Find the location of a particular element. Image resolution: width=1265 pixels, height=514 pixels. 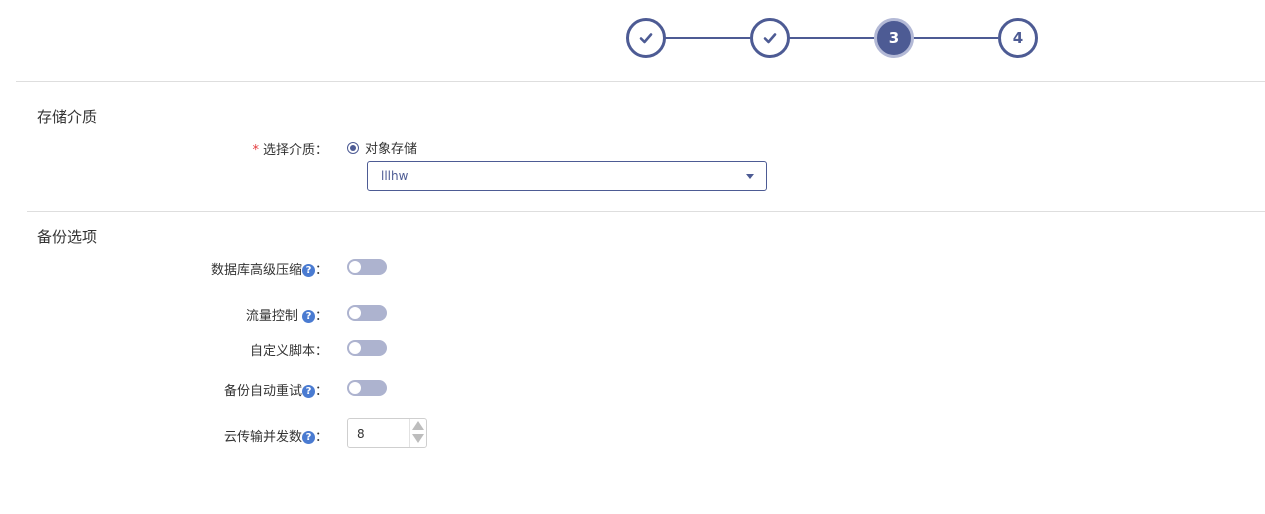

cloud-concurrency-input: 8 is located at coordinates (387, 433).